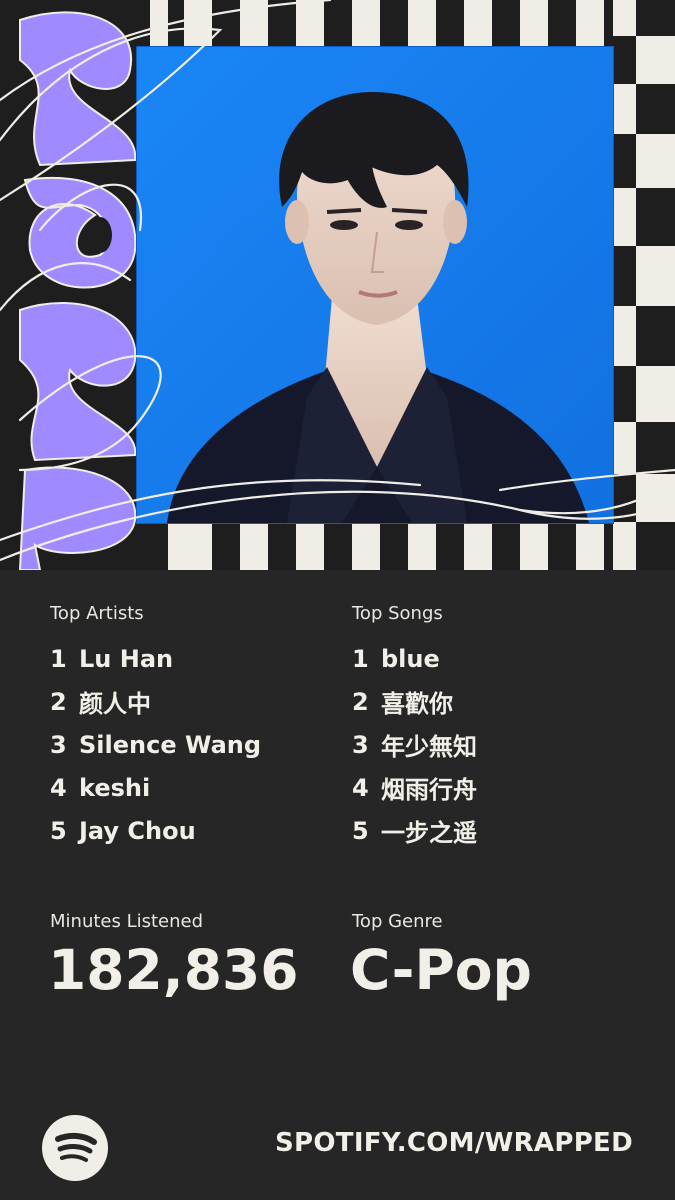 The height and width of the screenshot is (1200, 675). I want to click on wrapped-url-link: SPOTIFY.COM/WRAPPED, so click(454, 1143).